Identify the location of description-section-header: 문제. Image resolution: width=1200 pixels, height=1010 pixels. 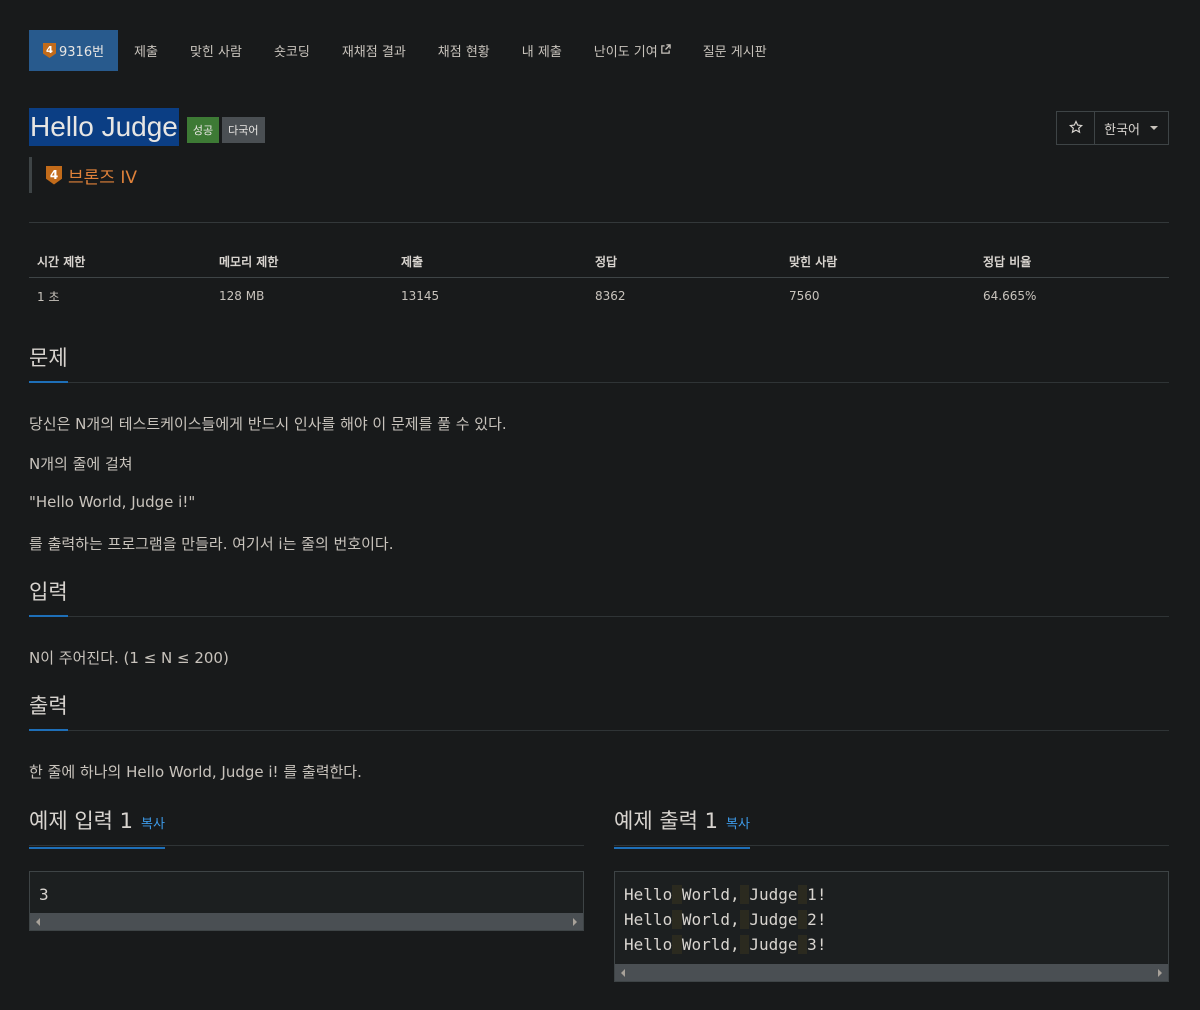
(599, 363).